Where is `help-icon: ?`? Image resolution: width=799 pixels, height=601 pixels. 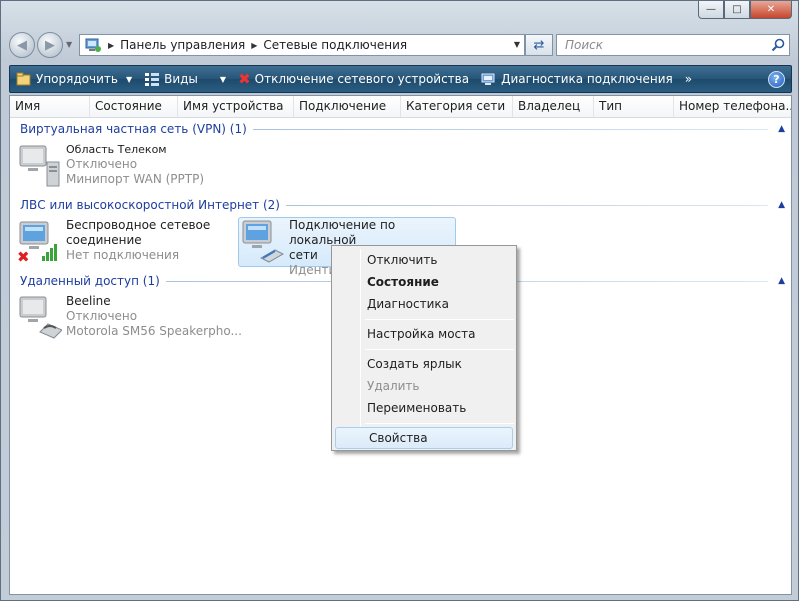
help-icon: ? is located at coordinates (776, 79).